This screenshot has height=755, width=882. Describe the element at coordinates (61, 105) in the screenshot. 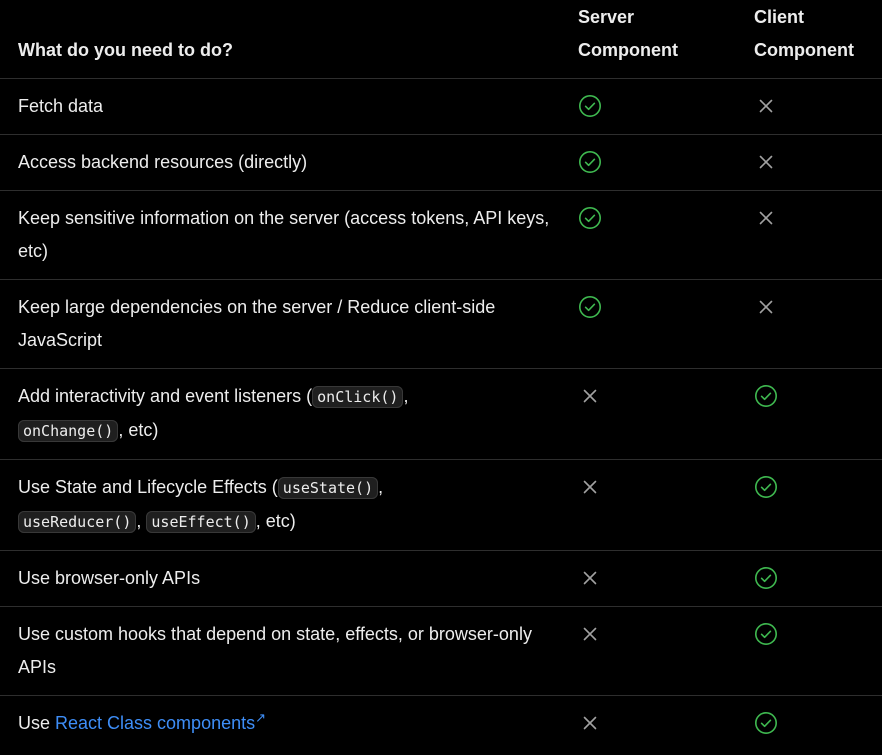

I see `task-text: Fetch data` at that location.